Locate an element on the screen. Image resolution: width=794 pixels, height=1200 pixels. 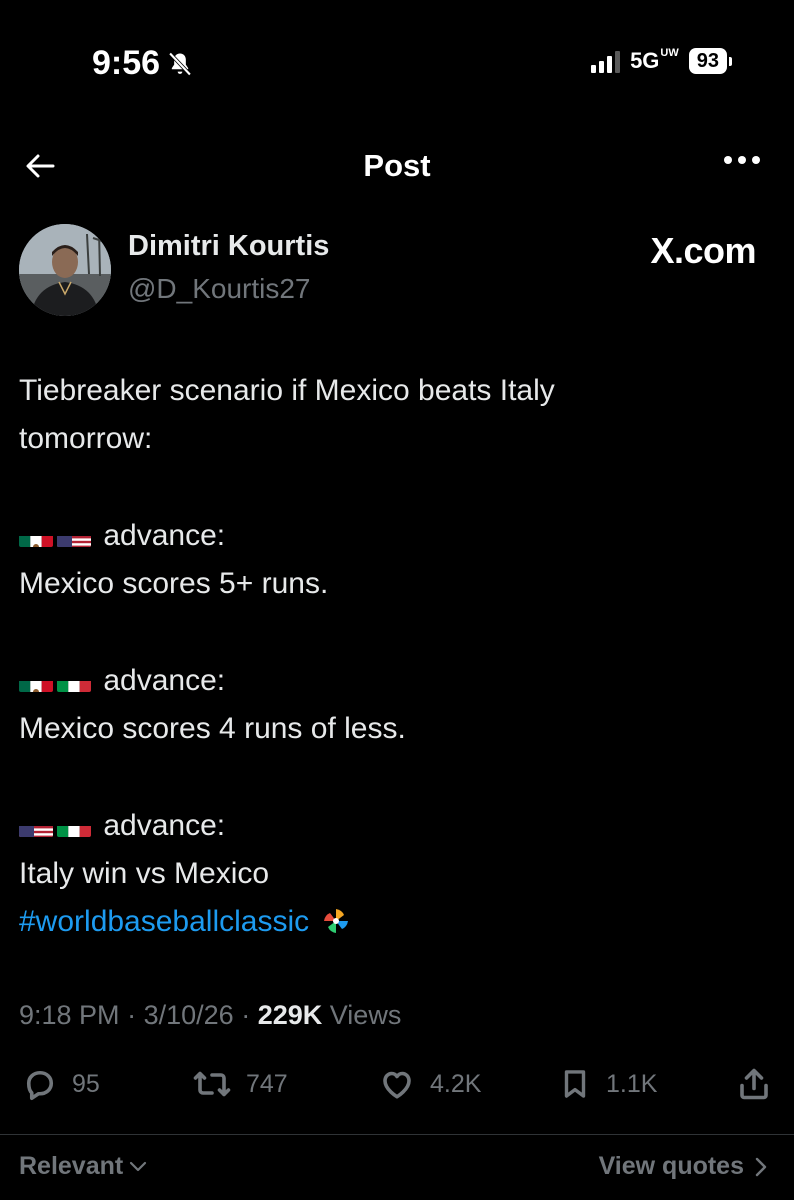
author-name: Dimitri Kourtis is located at coordinates (228, 246).